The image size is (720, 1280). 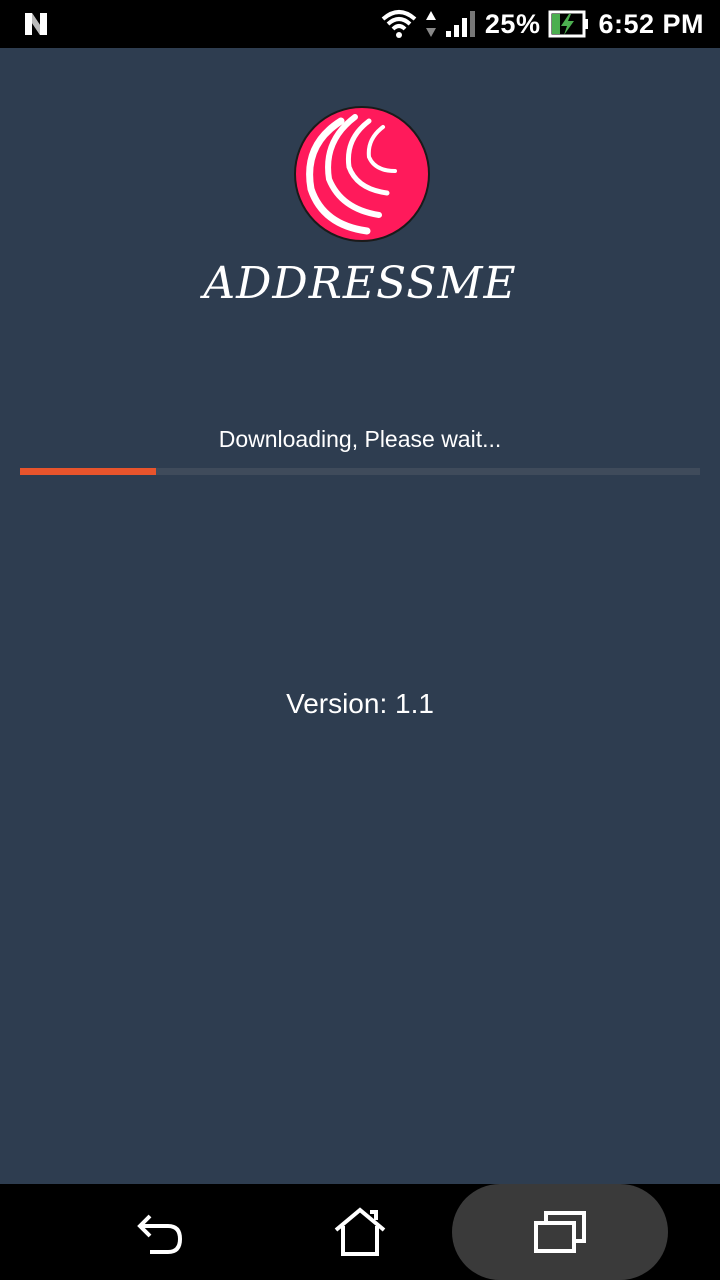 I want to click on recent-apps-button, so click(x=560, y=1232).